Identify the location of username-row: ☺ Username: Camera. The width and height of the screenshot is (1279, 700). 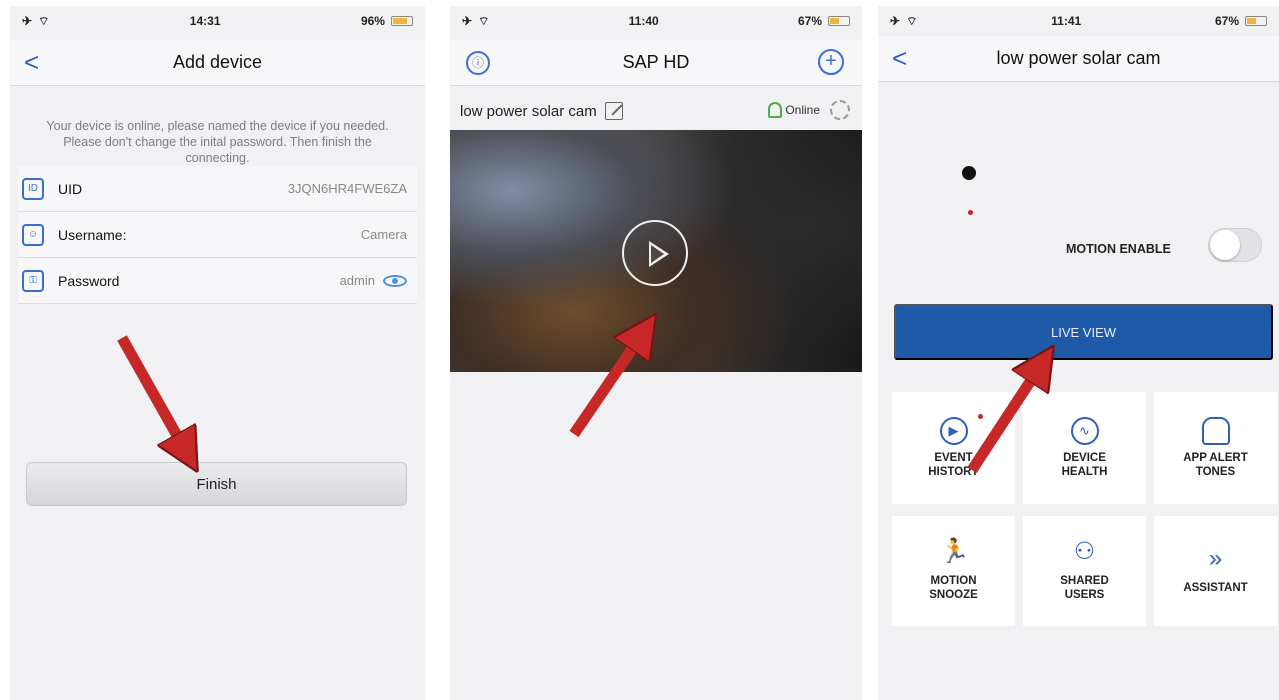
(217, 235).